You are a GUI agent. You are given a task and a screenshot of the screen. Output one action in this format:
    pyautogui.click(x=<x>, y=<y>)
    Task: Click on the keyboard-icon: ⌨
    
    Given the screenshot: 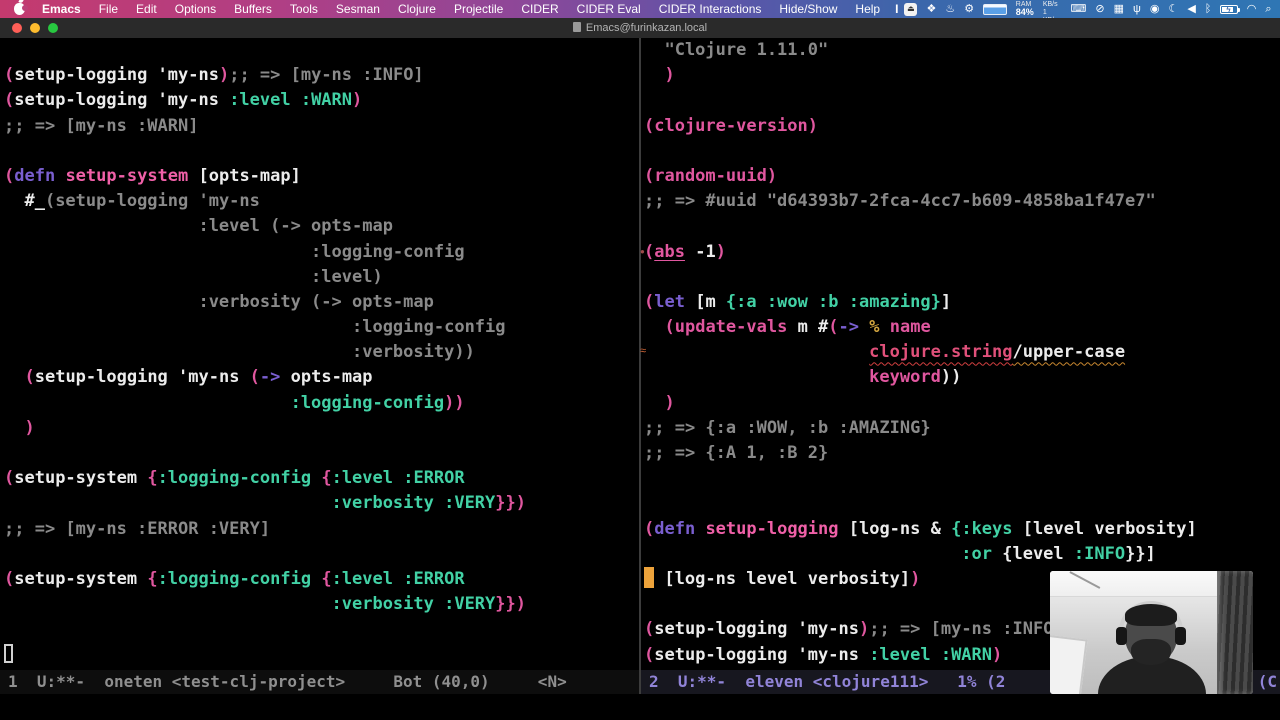 What is the action you would take?
    pyautogui.click(x=1078, y=9)
    